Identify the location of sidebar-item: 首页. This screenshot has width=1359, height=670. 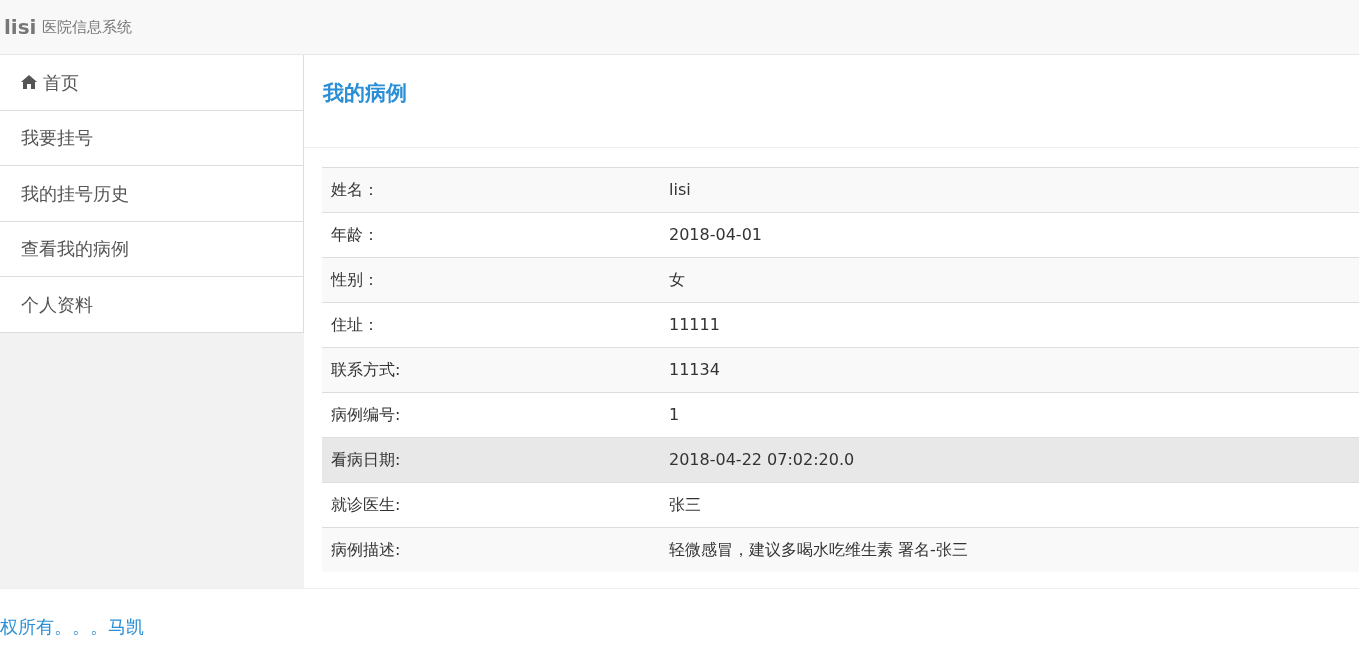
(152, 83).